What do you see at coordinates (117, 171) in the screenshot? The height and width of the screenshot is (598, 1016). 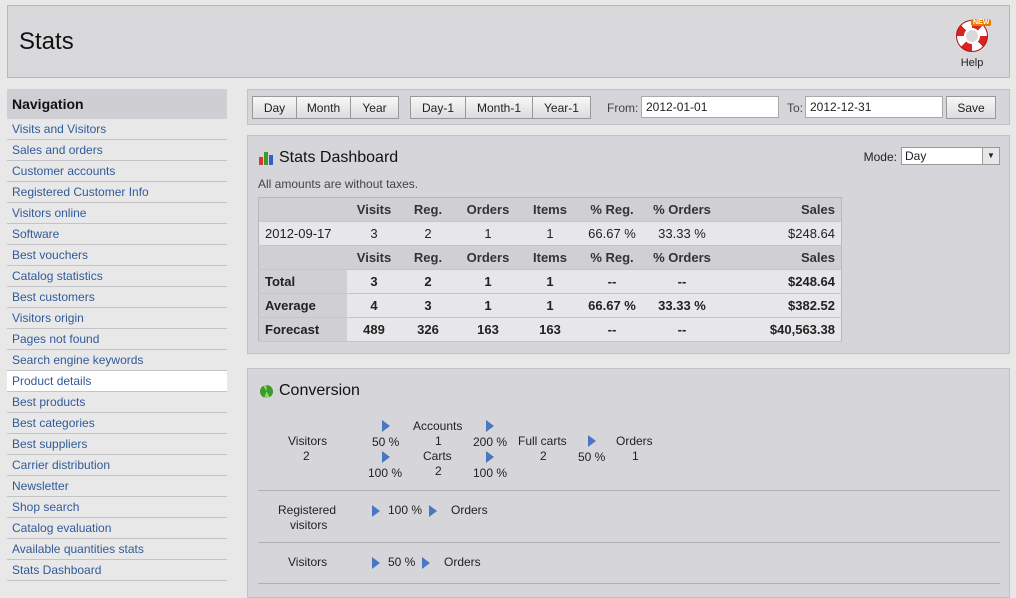 I see `sidebar-item: Customer accounts` at bounding box center [117, 171].